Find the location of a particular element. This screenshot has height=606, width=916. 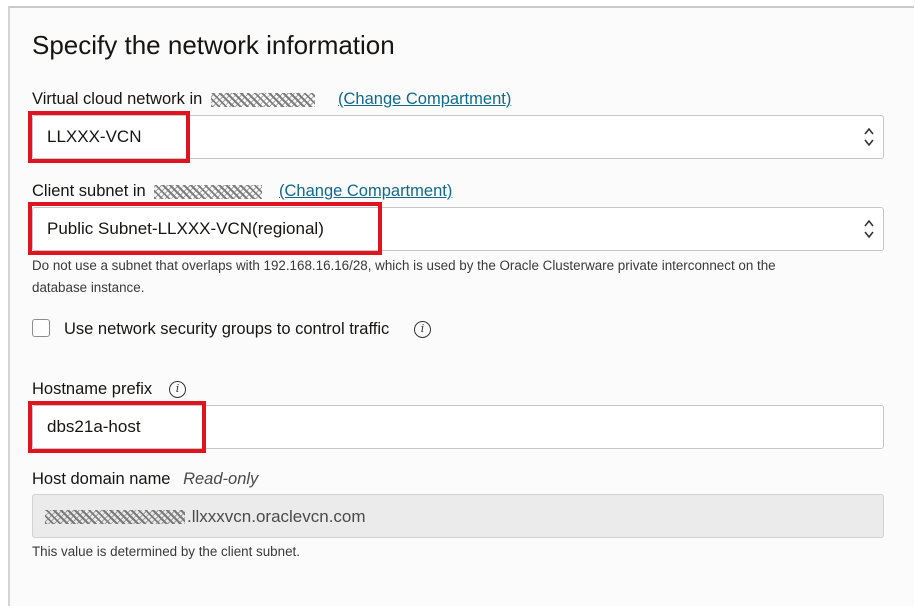

nsg-checkbox is located at coordinates (41, 328).